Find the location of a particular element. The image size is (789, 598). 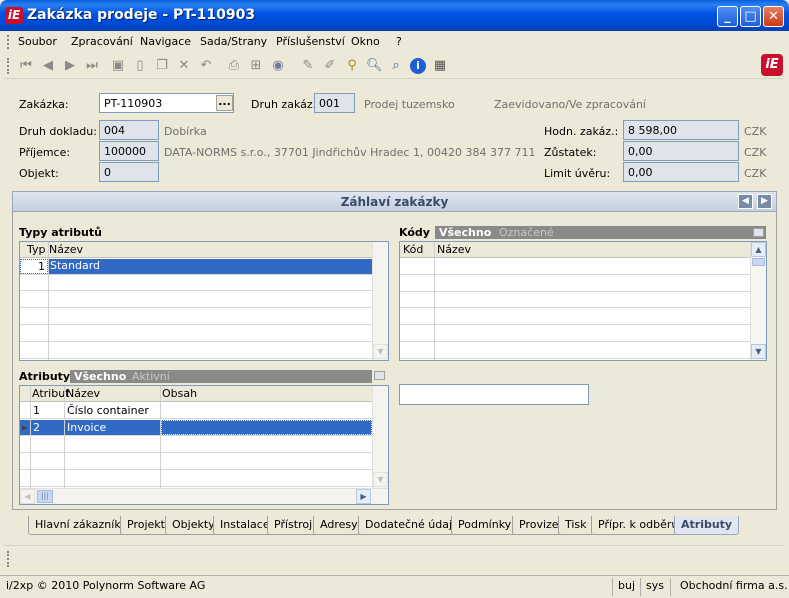

table-row: 1 Číslo container is located at coordinates (196, 411).